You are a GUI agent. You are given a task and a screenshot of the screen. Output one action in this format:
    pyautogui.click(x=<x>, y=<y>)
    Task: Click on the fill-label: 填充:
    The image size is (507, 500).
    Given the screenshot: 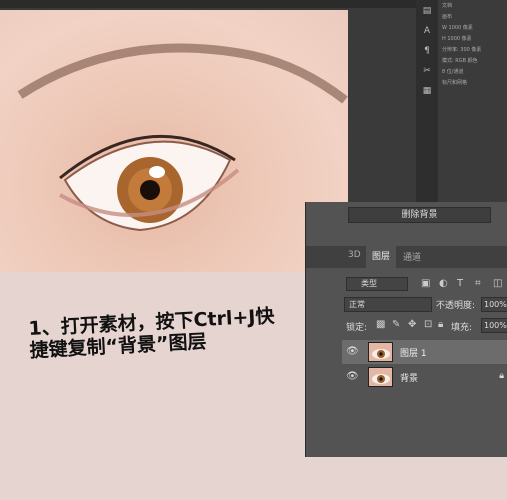 What is the action you would take?
    pyautogui.click(x=462, y=328)
    